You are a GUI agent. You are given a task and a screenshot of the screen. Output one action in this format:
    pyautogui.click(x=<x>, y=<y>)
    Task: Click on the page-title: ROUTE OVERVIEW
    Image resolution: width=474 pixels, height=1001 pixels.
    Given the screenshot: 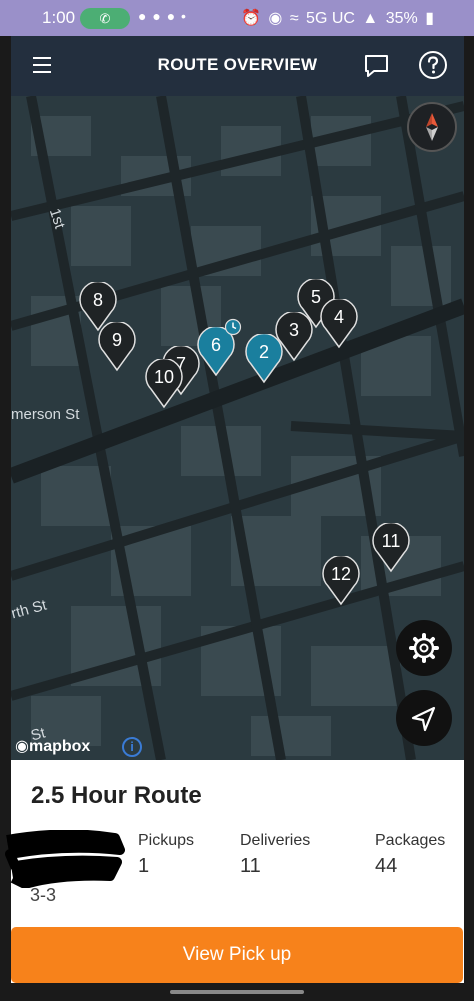 What is the action you would take?
    pyautogui.click(x=237, y=64)
    